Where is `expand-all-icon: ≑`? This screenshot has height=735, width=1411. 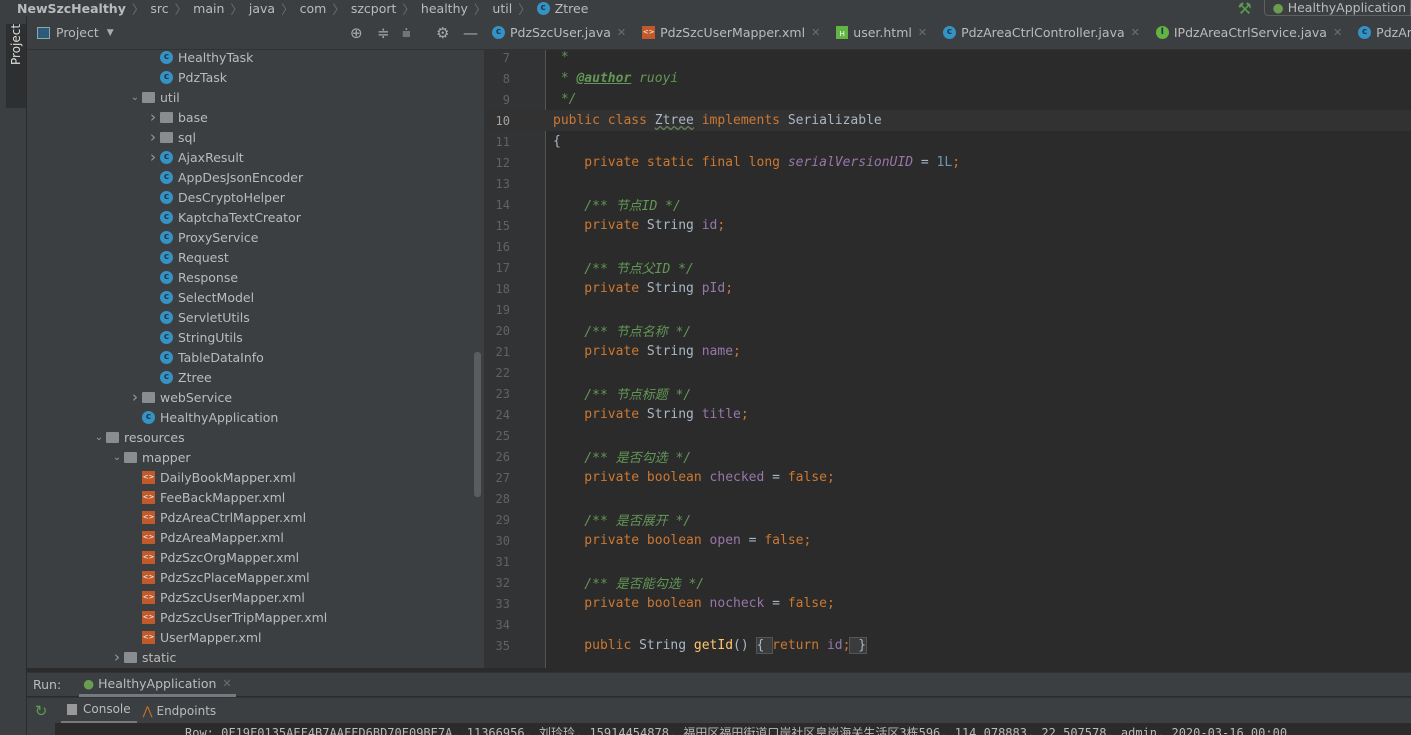 expand-all-icon: ≑ is located at coordinates (383, 33).